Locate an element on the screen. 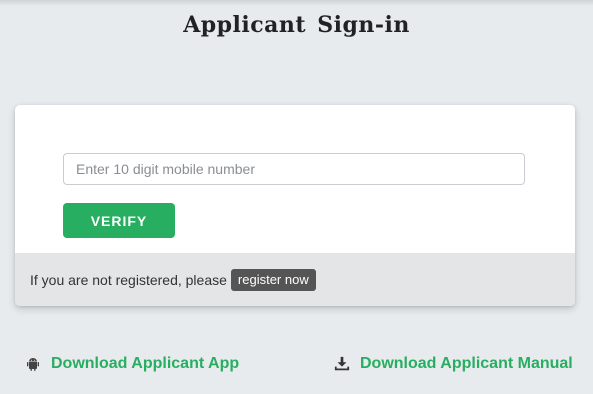  register-prompt-text: If you are not registered, please is located at coordinates (128, 279).